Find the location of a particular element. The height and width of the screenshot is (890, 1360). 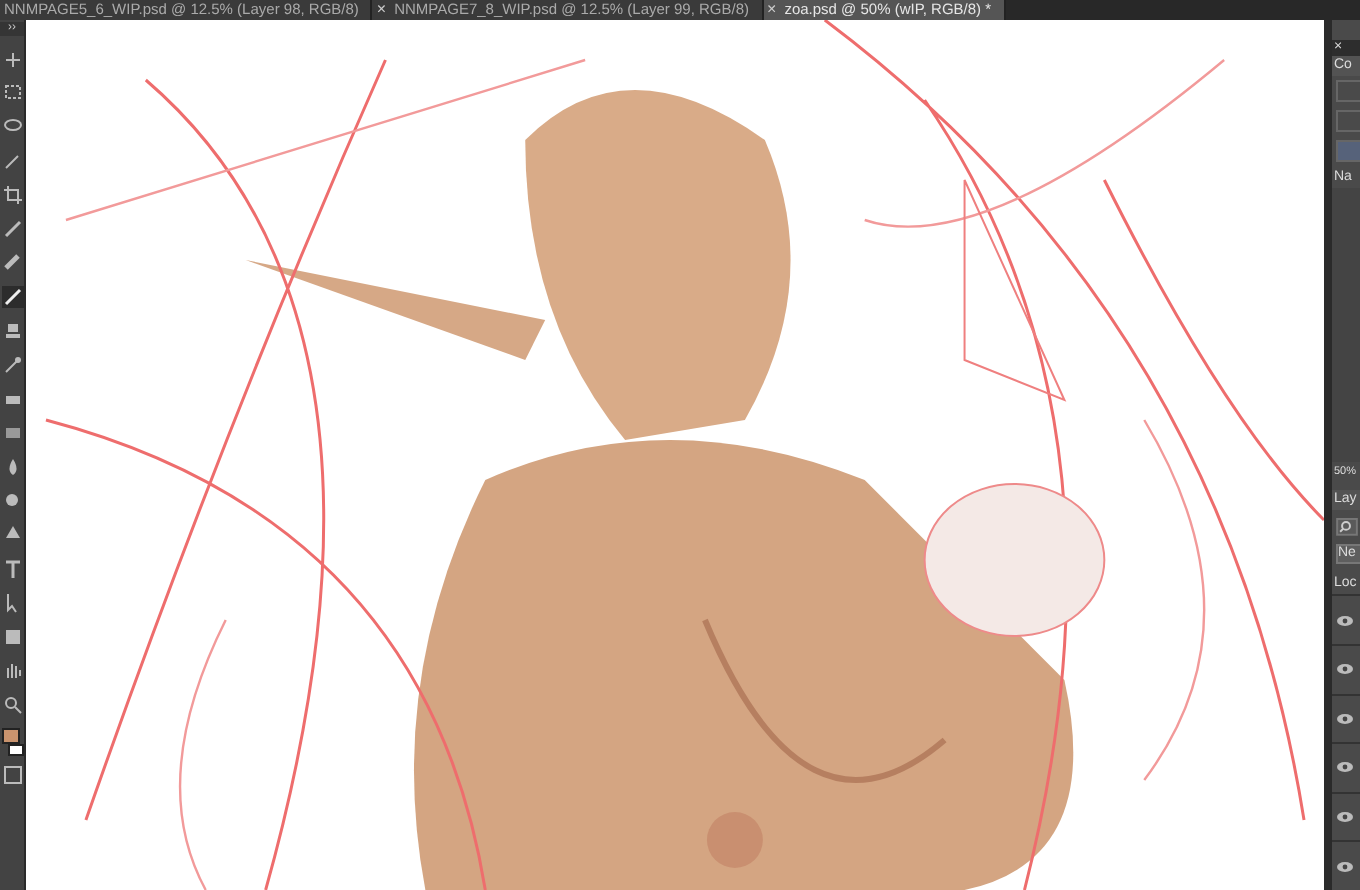

rectangle-icon is located at coordinates (12, 637).